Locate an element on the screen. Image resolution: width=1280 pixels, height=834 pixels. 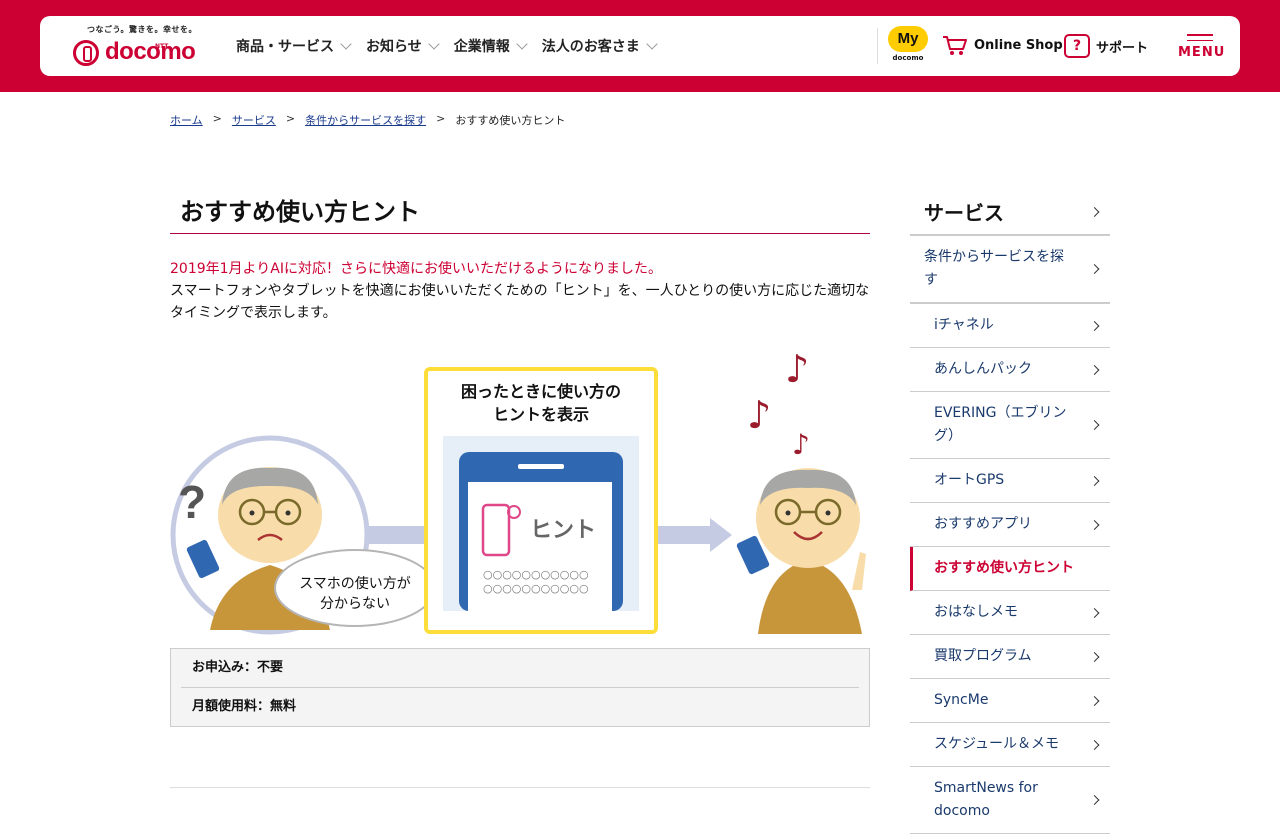
sidebar-title: サービス is located at coordinates (1010, 213).